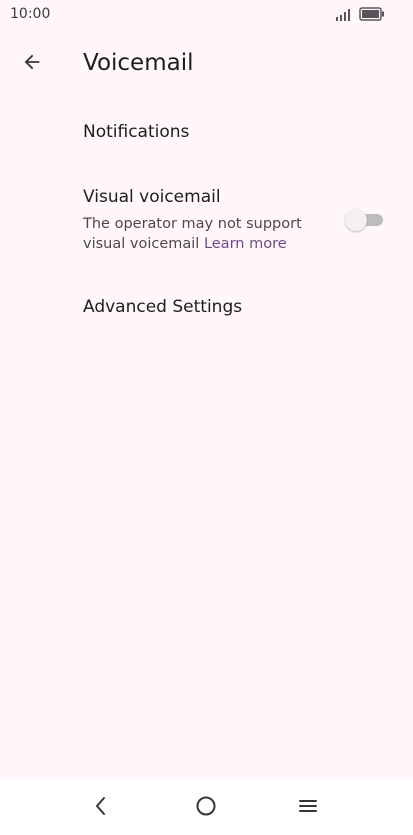 Image resolution: width=413 pixels, height=835 pixels. Describe the element at coordinates (372, 15) in the screenshot. I see `battery-icon` at that location.